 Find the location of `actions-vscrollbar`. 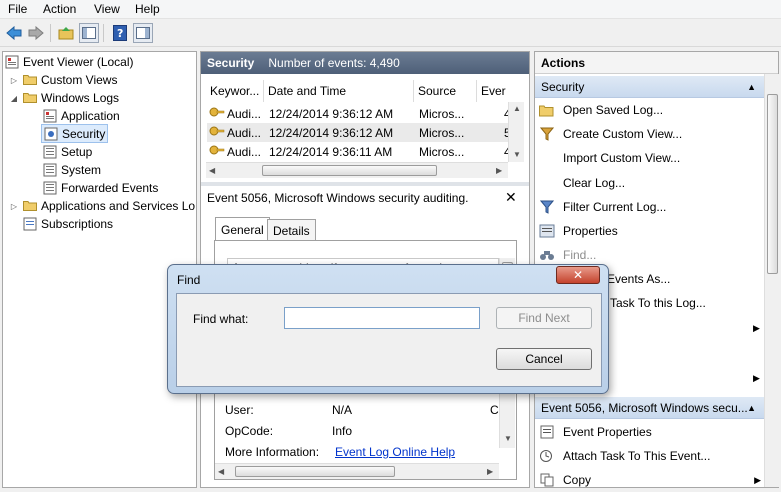

actions-vscrollbar is located at coordinates (772, 280).